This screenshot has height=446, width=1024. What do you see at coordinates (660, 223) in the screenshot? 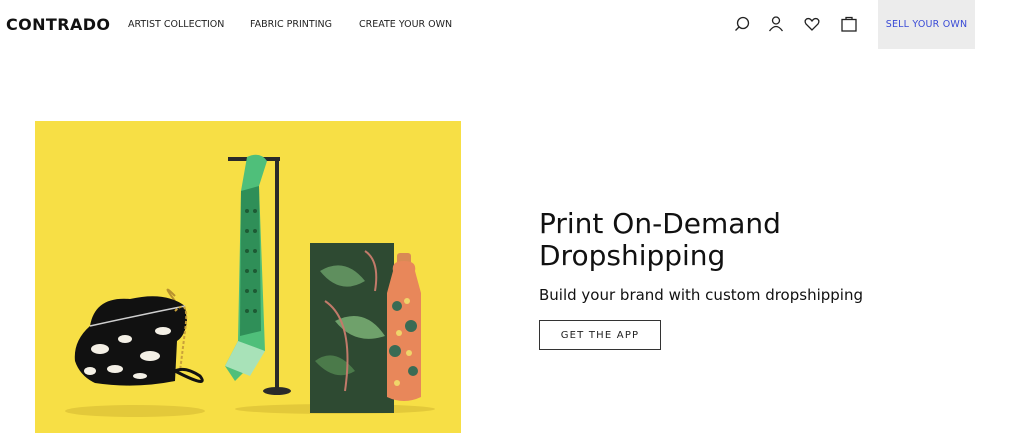
I see `hero-title-line-1: Print On-Demand` at bounding box center [660, 223].